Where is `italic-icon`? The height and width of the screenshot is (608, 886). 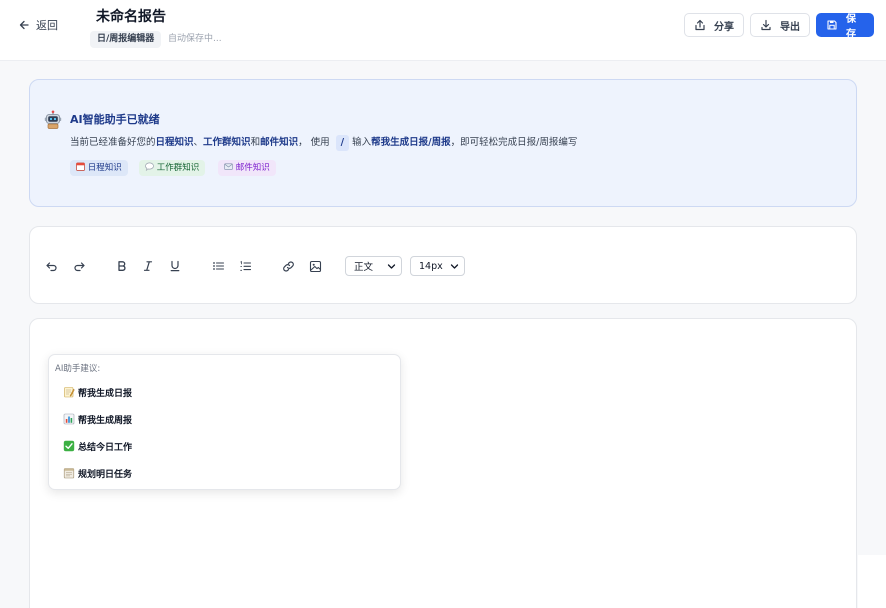 italic-icon is located at coordinates (148, 266).